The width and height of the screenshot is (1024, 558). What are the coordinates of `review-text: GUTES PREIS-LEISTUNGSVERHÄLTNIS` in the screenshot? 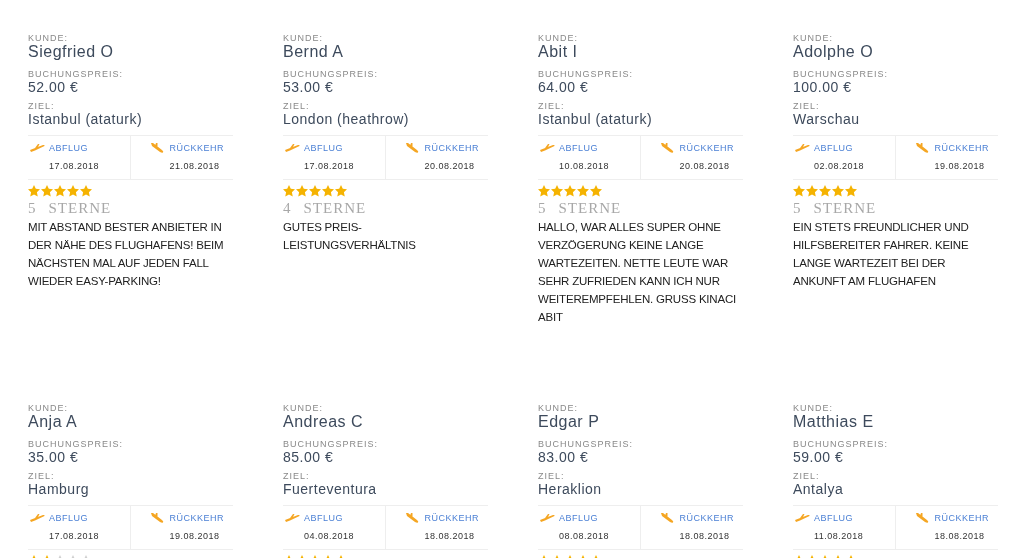 It's located at (350, 236).